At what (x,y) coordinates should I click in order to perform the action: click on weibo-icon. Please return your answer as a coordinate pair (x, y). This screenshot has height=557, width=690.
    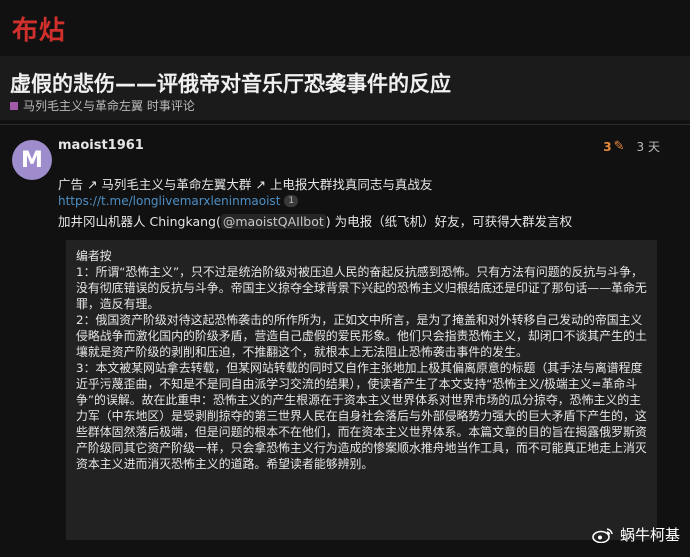
    Looking at the image, I should click on (602, 535).